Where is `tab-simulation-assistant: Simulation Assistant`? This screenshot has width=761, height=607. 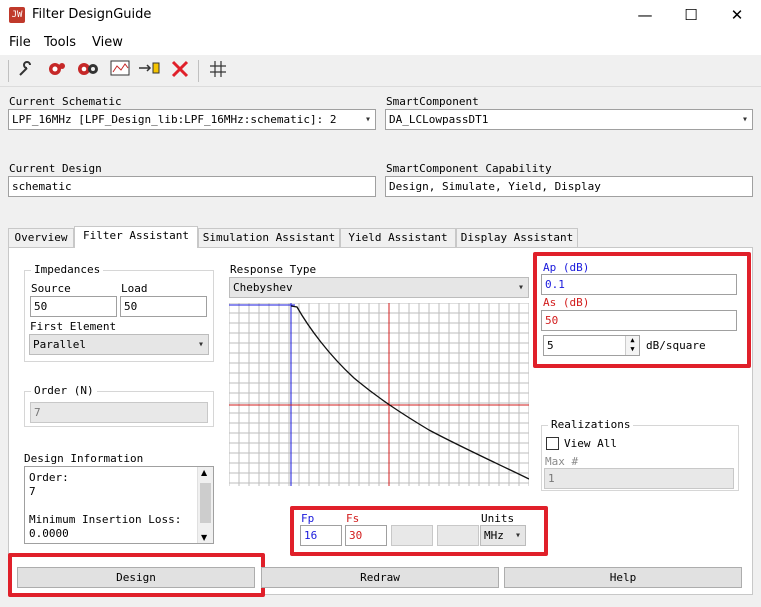 tab-simulation-assistant: Simulation Assistant is located at coordinates (269, 237).